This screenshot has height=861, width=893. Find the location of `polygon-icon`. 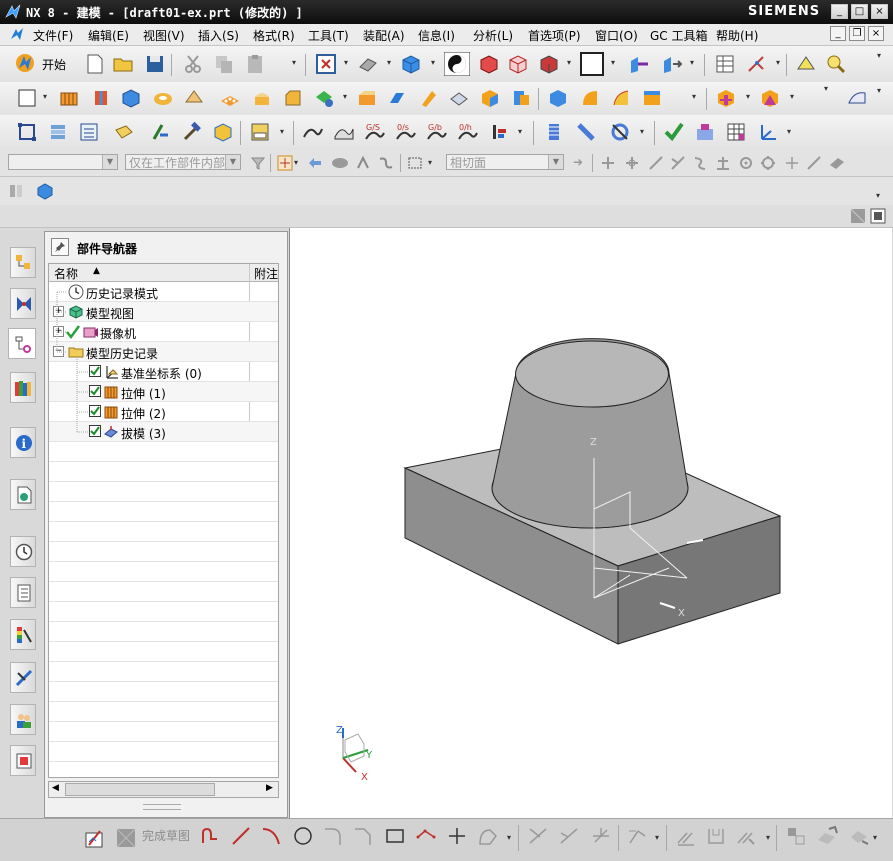

polygon-icon is located at coordinates (426, 836).